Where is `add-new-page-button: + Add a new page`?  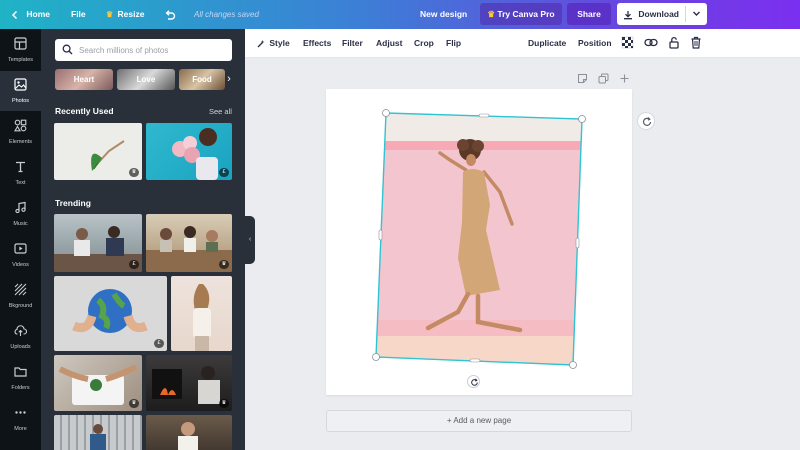
add-new-page-button: + Add a new page is located at coordinates (479, 421).